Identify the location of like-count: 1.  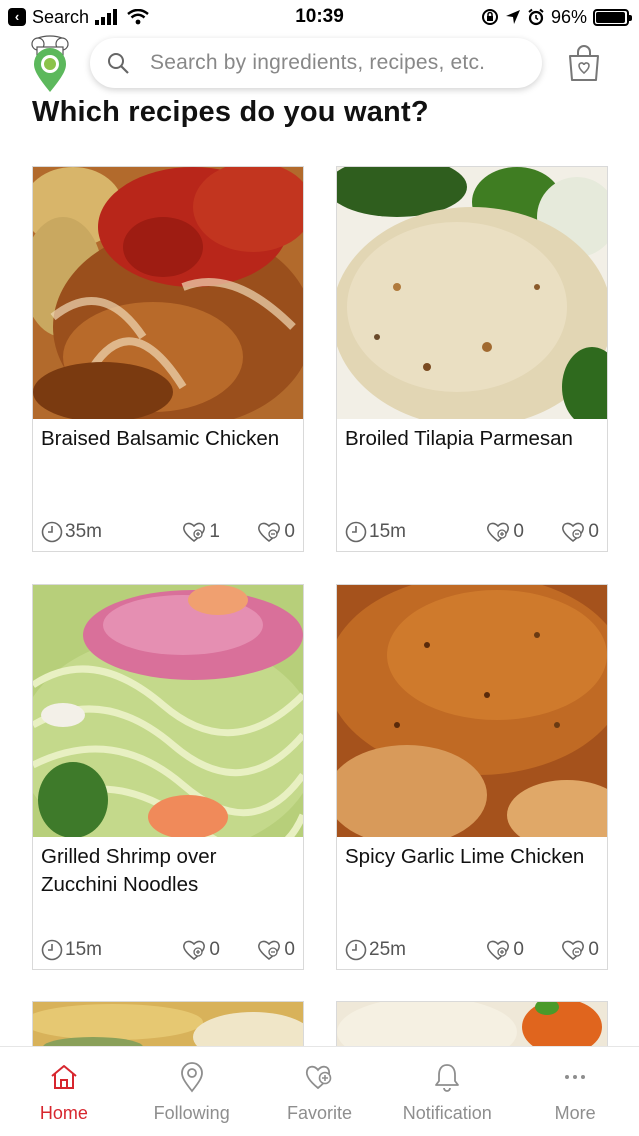
(214, 531).